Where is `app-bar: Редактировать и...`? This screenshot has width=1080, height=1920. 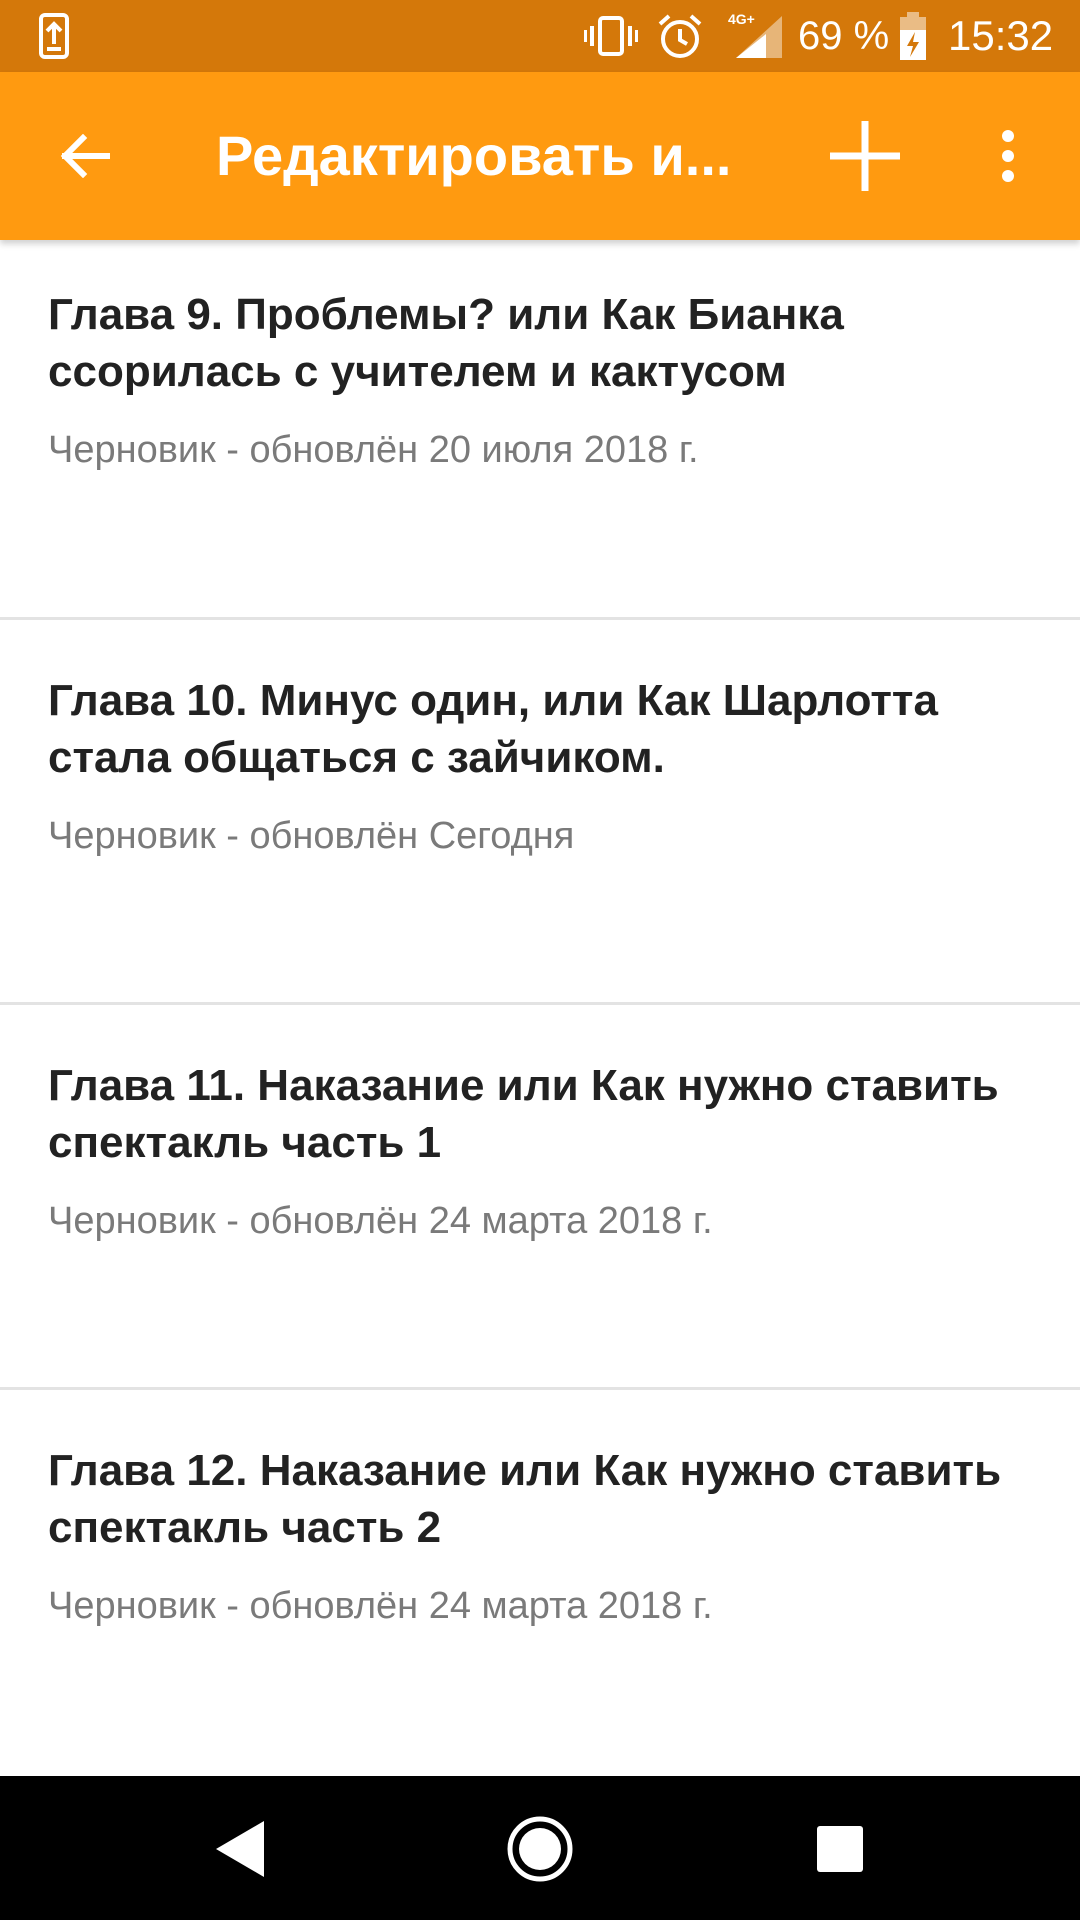 app-bar: Редактировать и... is located at coordinates (540, 156).